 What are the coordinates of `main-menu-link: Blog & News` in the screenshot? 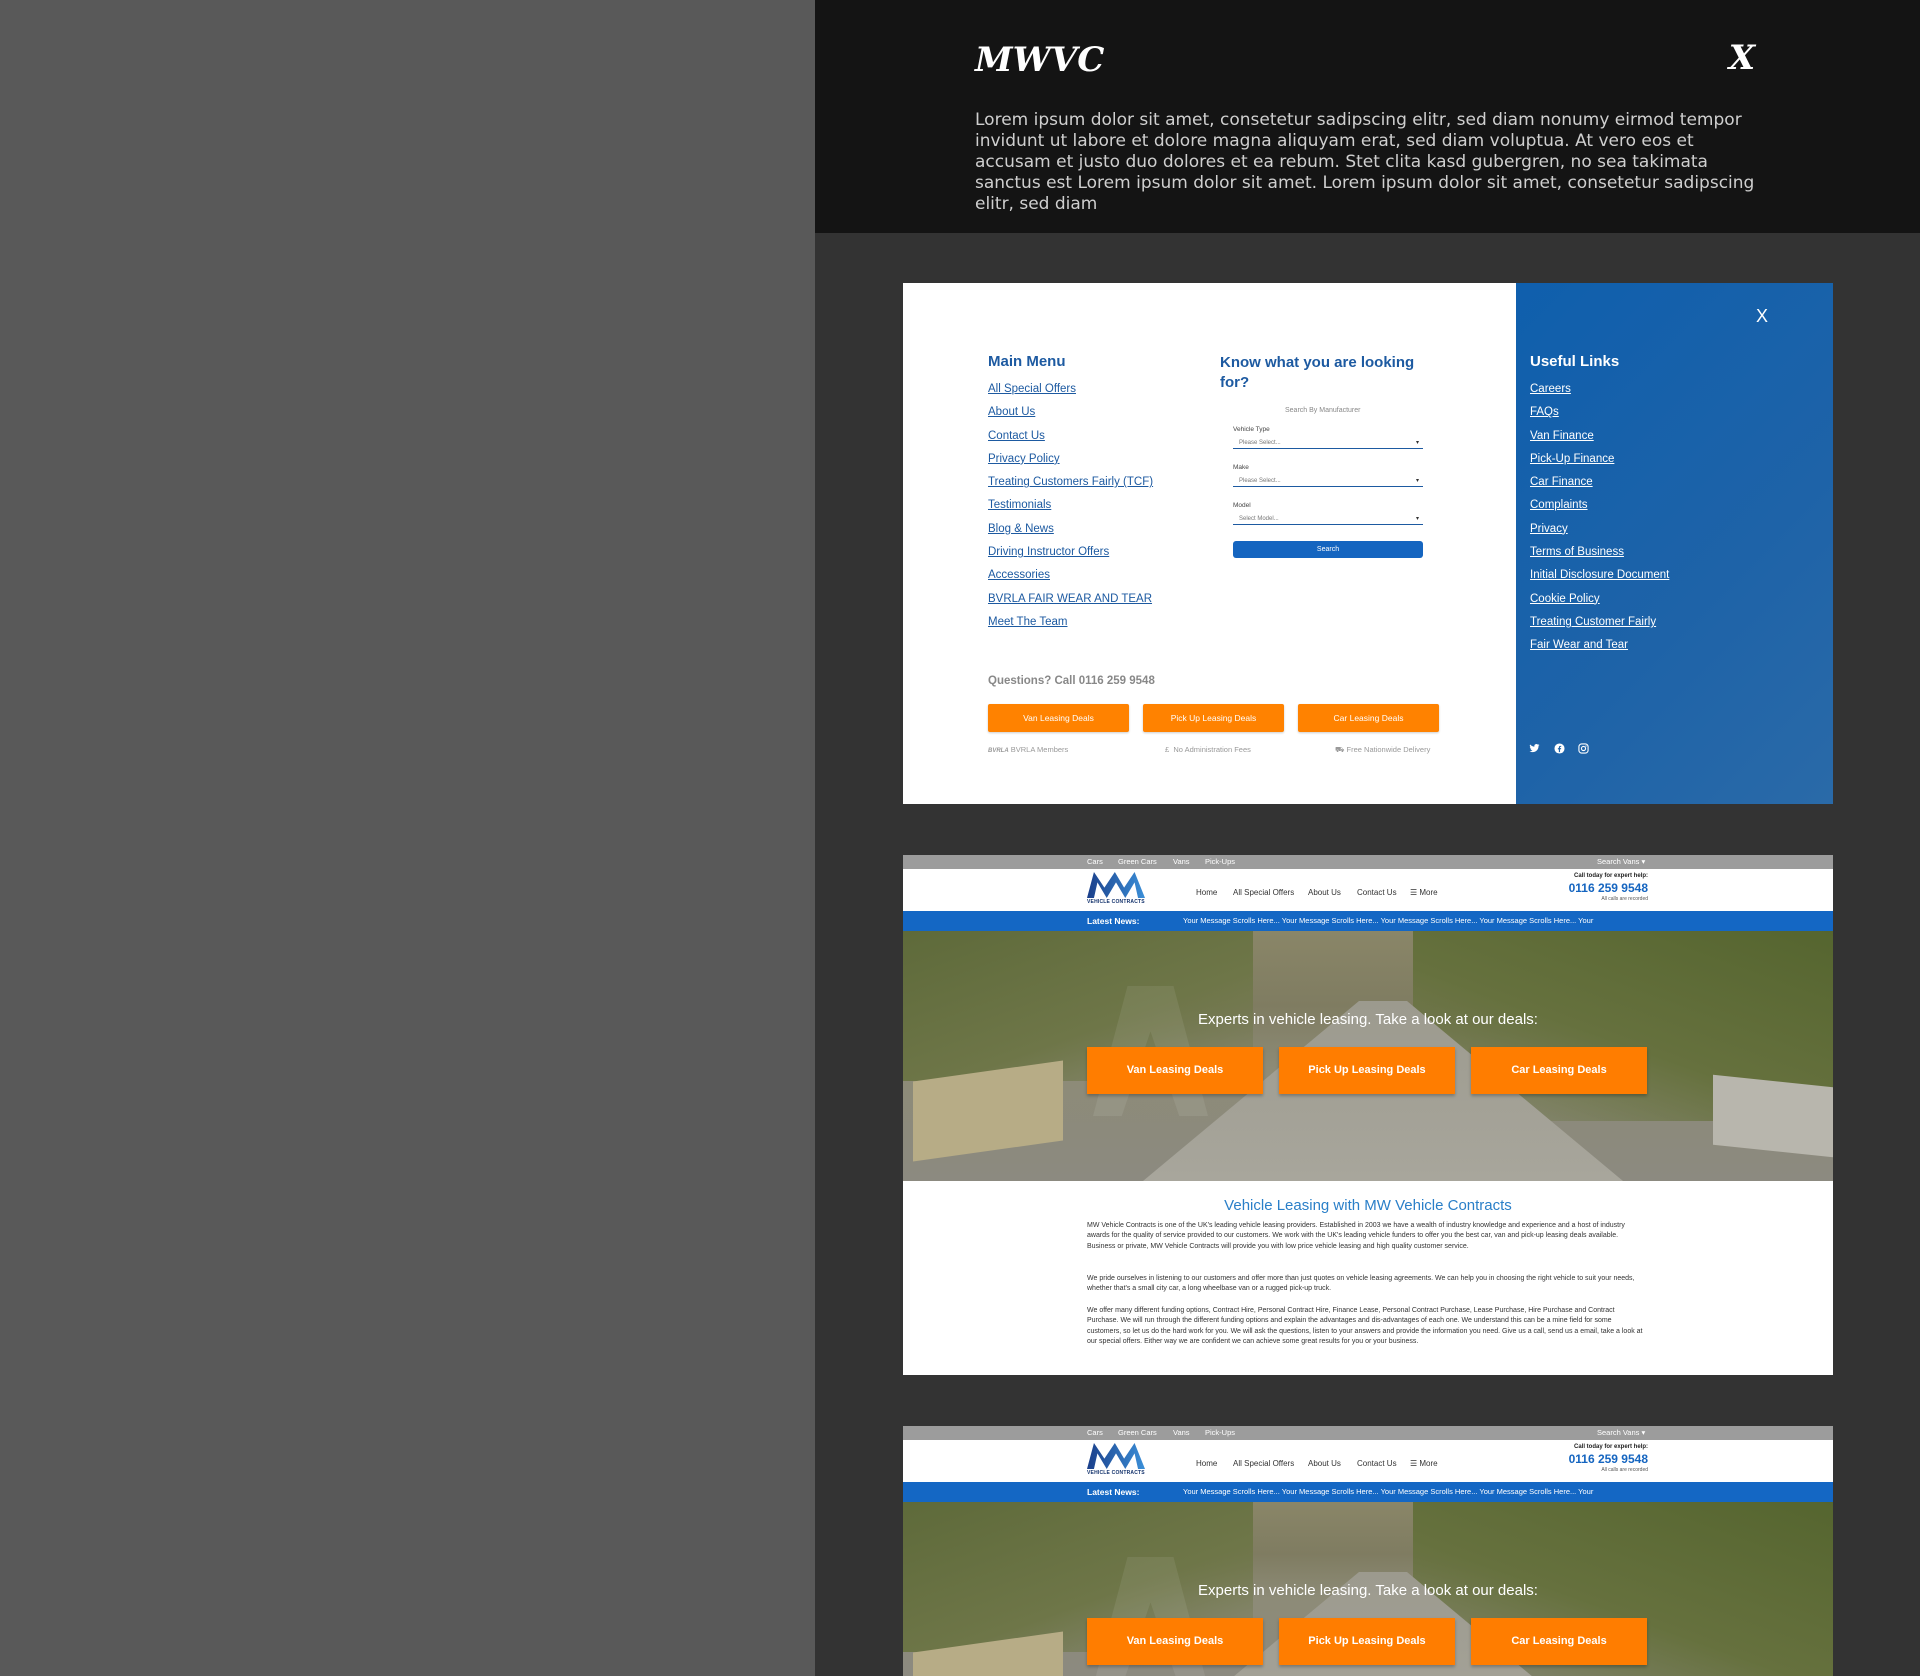 It's located at (1070, 534).